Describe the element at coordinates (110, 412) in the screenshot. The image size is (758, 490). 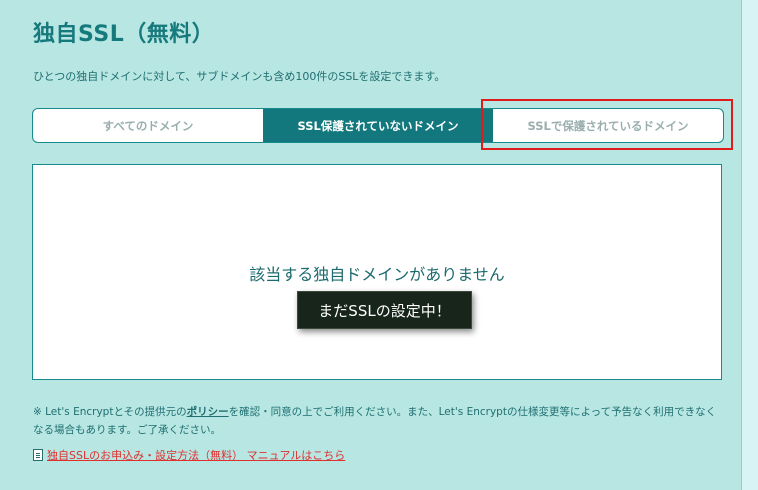
I see `note-prefix: ※ Let's Encryptとその提供元の` at that location.